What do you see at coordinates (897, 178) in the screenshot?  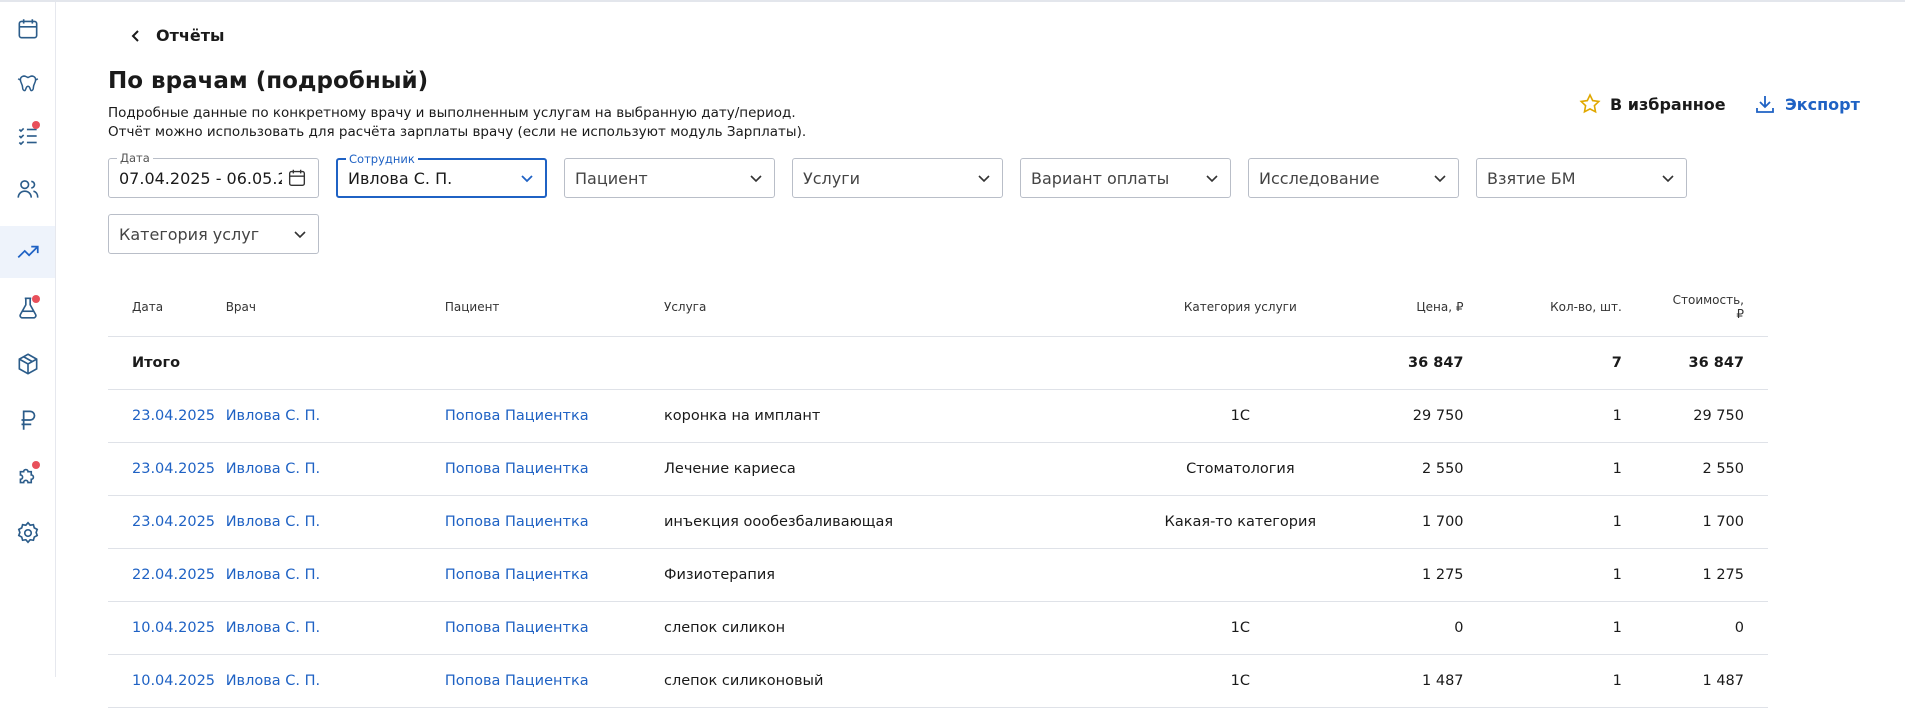 I see `services-select: Услуги` at bounding box center [897, 178].